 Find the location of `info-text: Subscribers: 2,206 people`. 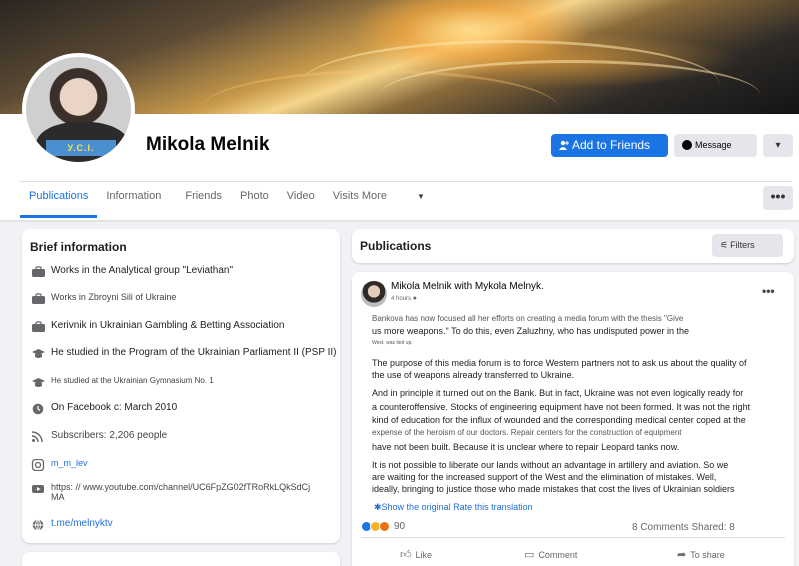

info-text: Subscribers: 2,206 people is located at coordinates (109, 435).